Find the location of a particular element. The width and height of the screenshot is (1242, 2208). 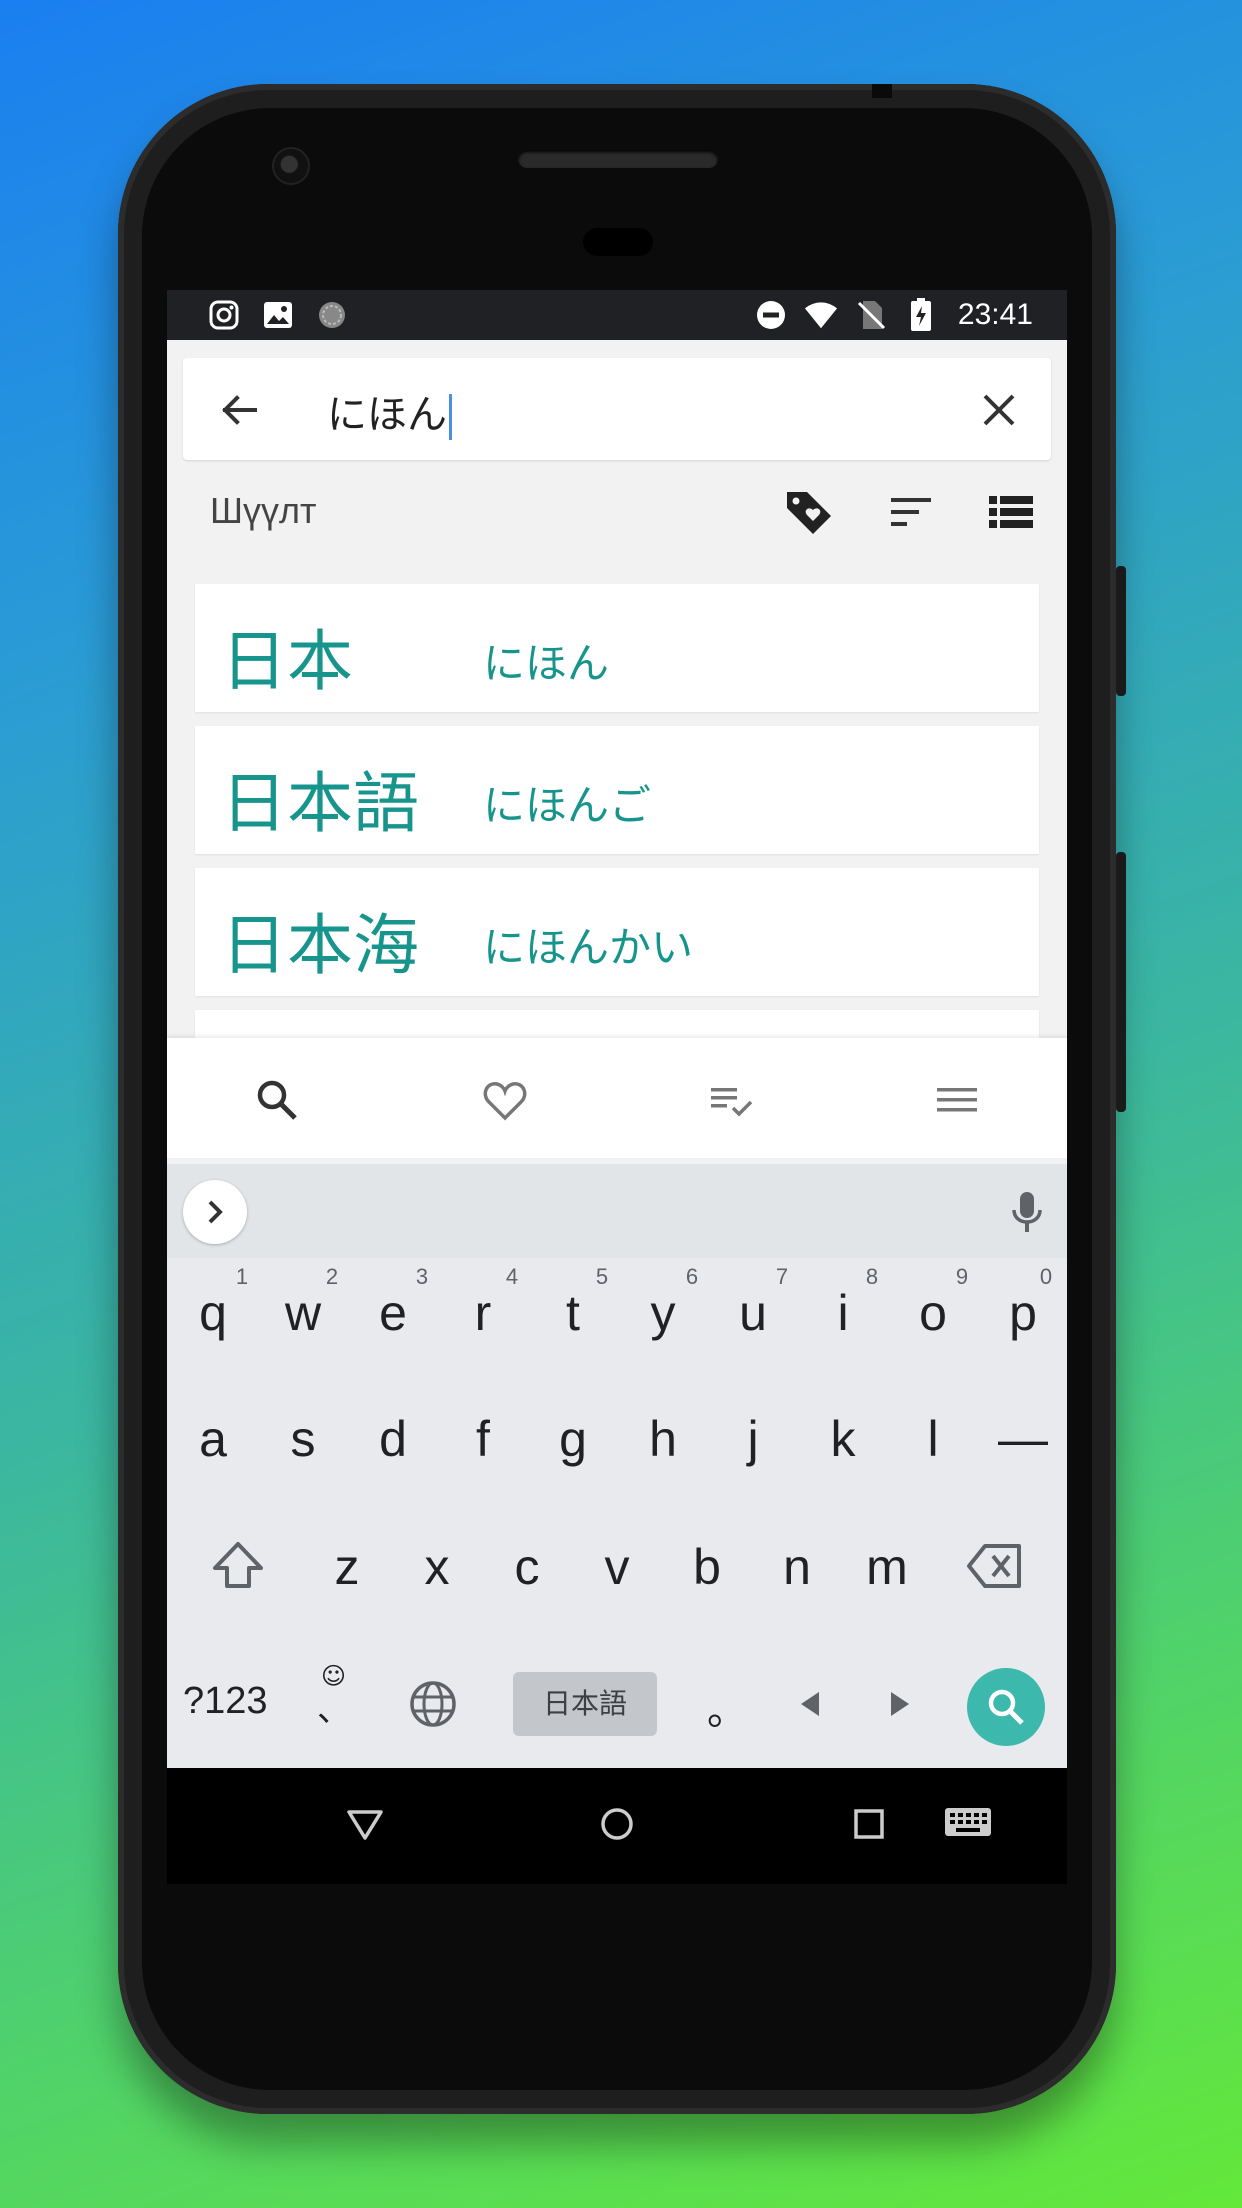

sync-icon is located at coordinates (332, 315).